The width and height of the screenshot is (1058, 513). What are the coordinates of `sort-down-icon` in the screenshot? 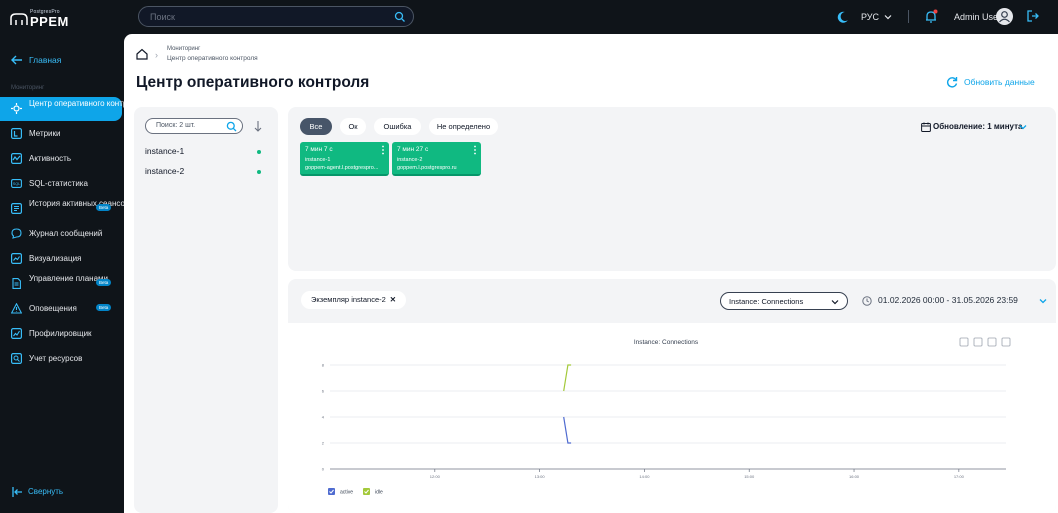 It's located at (258, 126).